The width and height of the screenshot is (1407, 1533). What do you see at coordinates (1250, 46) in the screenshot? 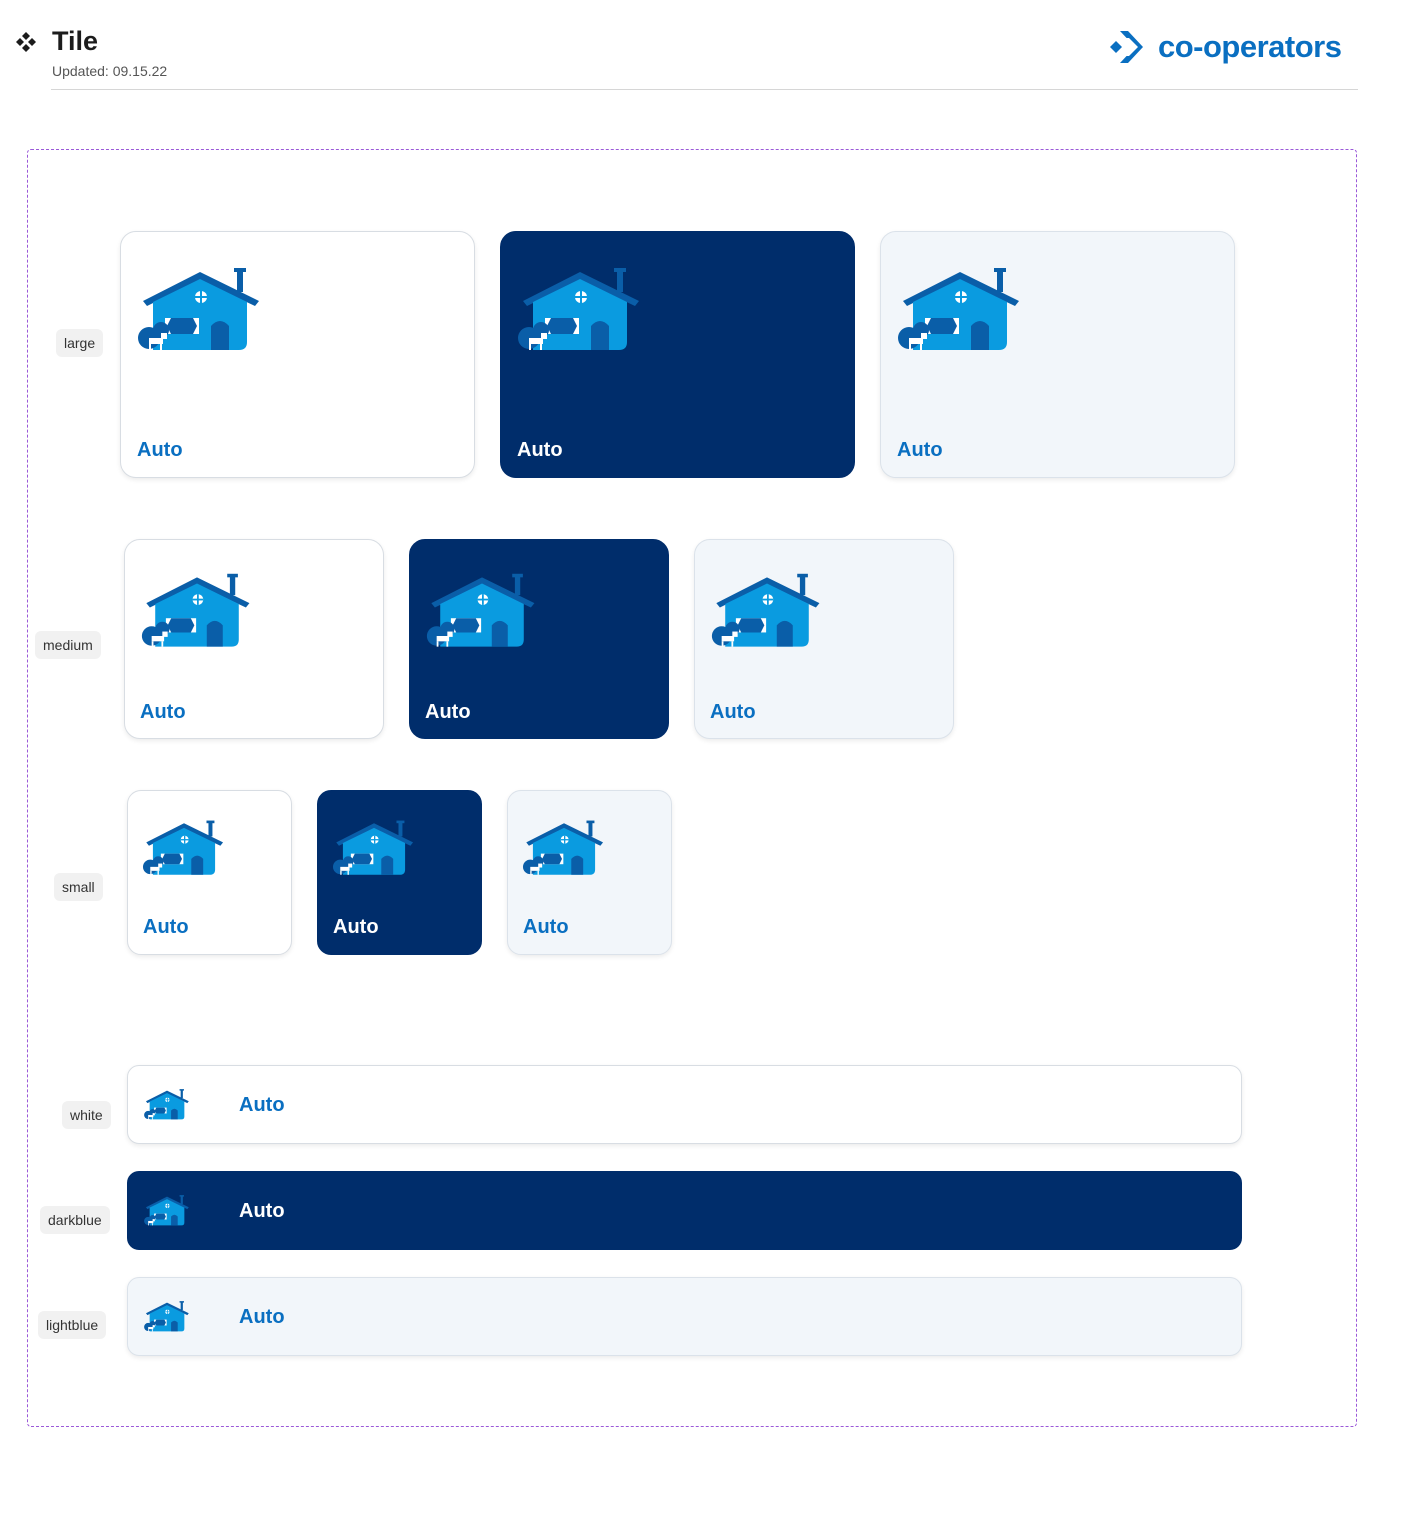
I see `logo-text: co-operators` at bounding box center [1250, 46].